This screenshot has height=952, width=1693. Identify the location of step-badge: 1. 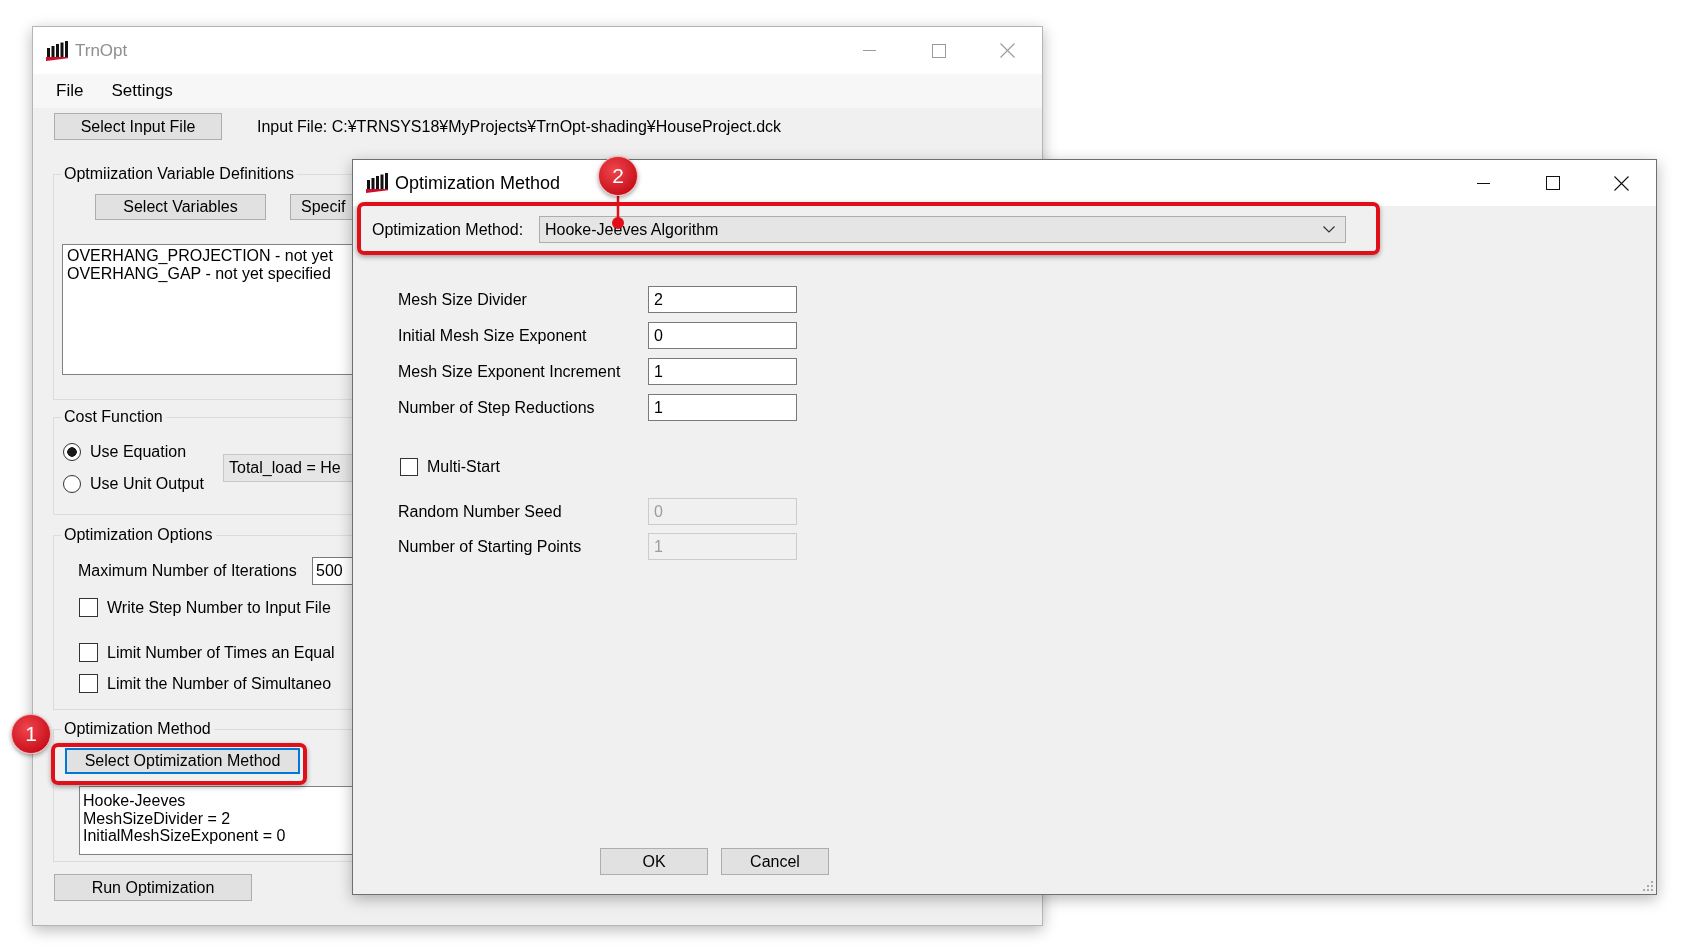
(31, 734).